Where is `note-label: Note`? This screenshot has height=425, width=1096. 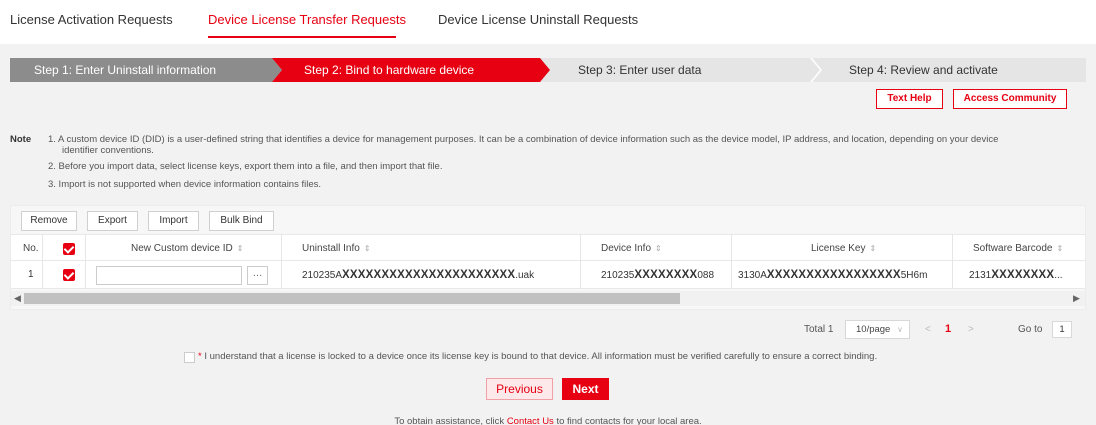
note-label: Note is located at coordinates (21, 139).